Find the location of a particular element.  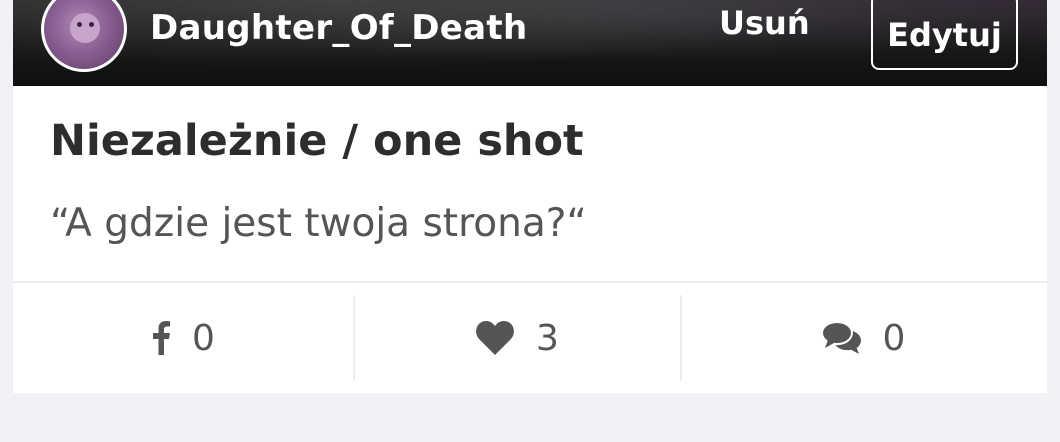

post-title: Niezależnie / one shot is located at coordinates (317, 141).